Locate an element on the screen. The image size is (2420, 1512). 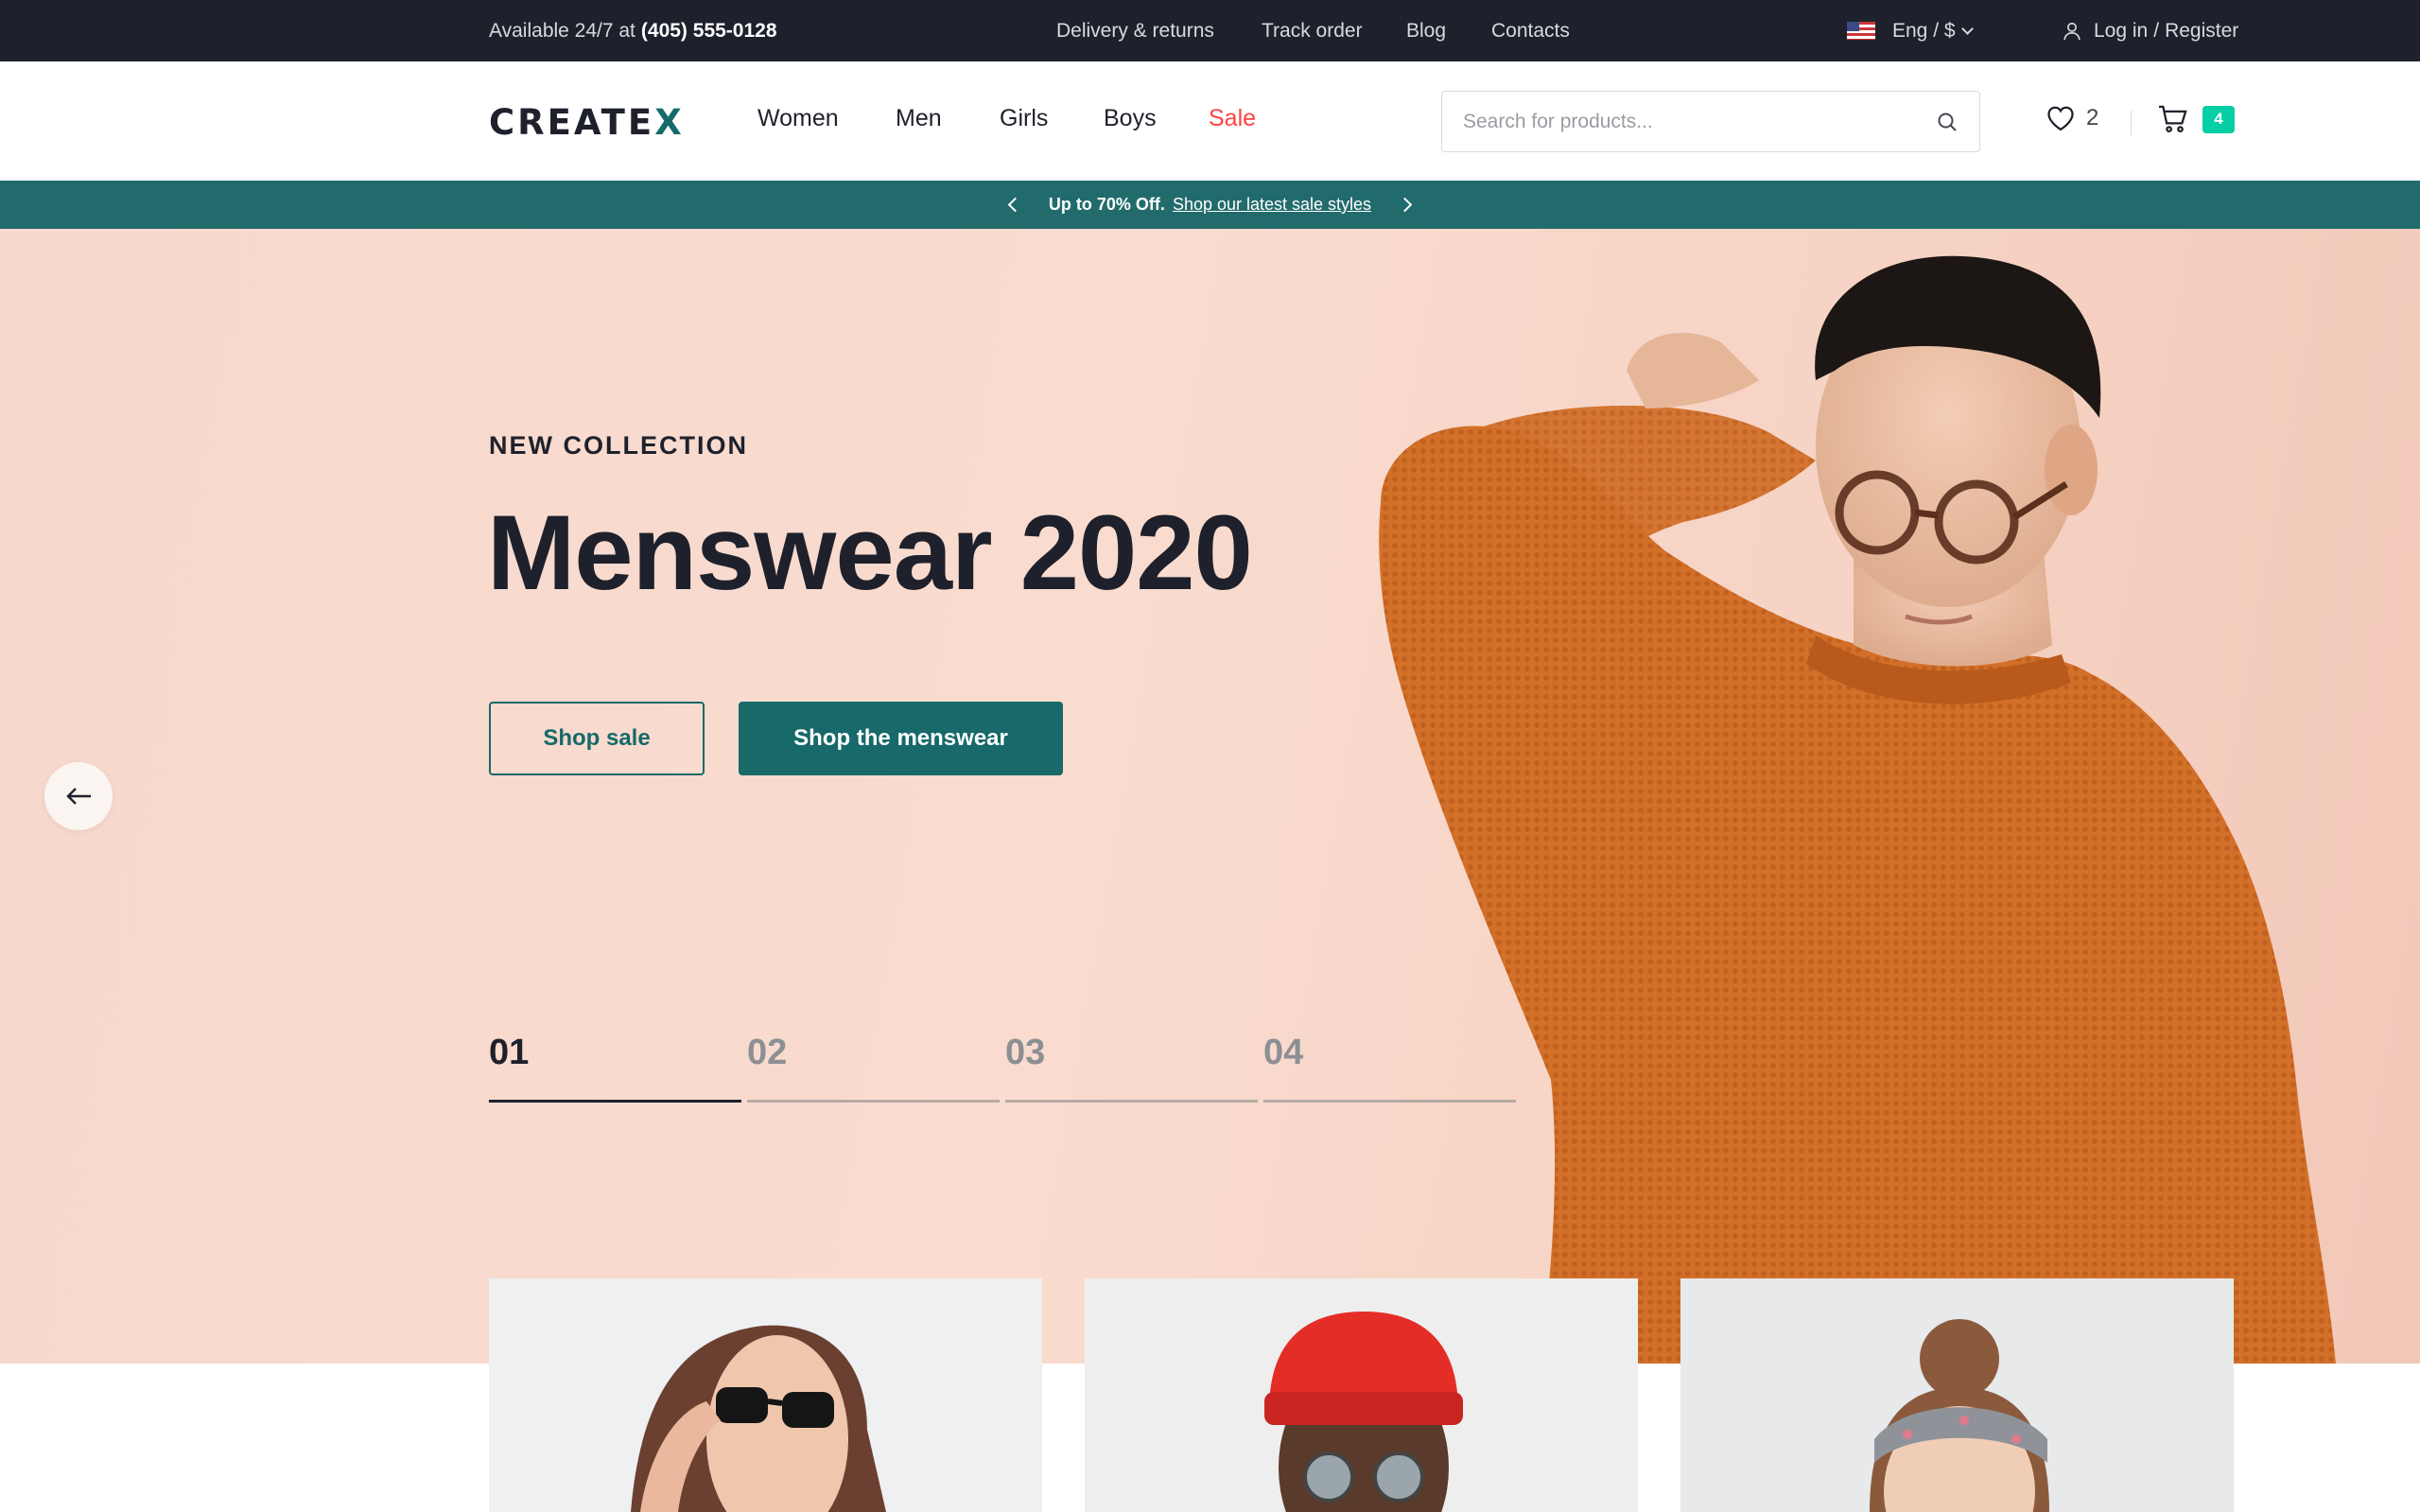
locale-label: Eng / $ is located at coordinates (1924, 30).